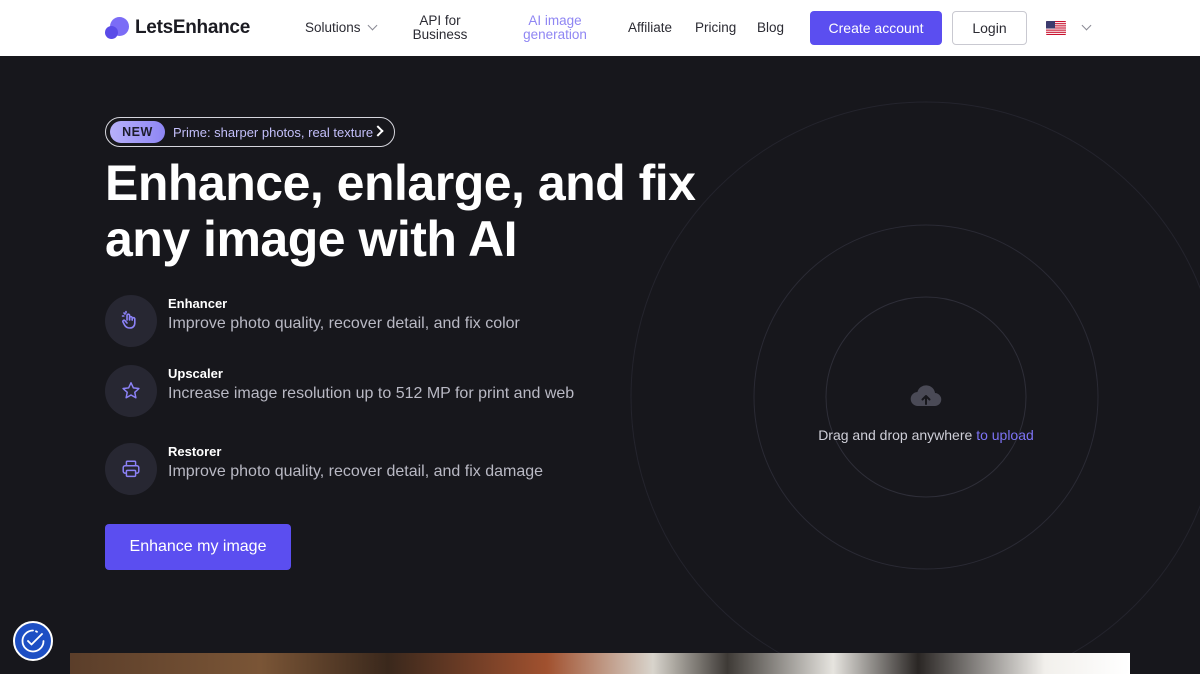 The width and height of the screenshot is (1200, 674). I want to click on feature-title: Restorer, so click(195, 451).